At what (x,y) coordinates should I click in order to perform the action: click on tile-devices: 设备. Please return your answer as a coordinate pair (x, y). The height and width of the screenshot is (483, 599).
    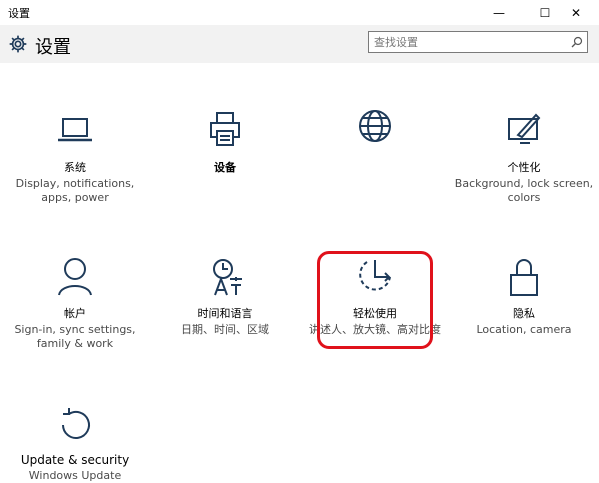
    Looking at the image, I should click on (225, 143).